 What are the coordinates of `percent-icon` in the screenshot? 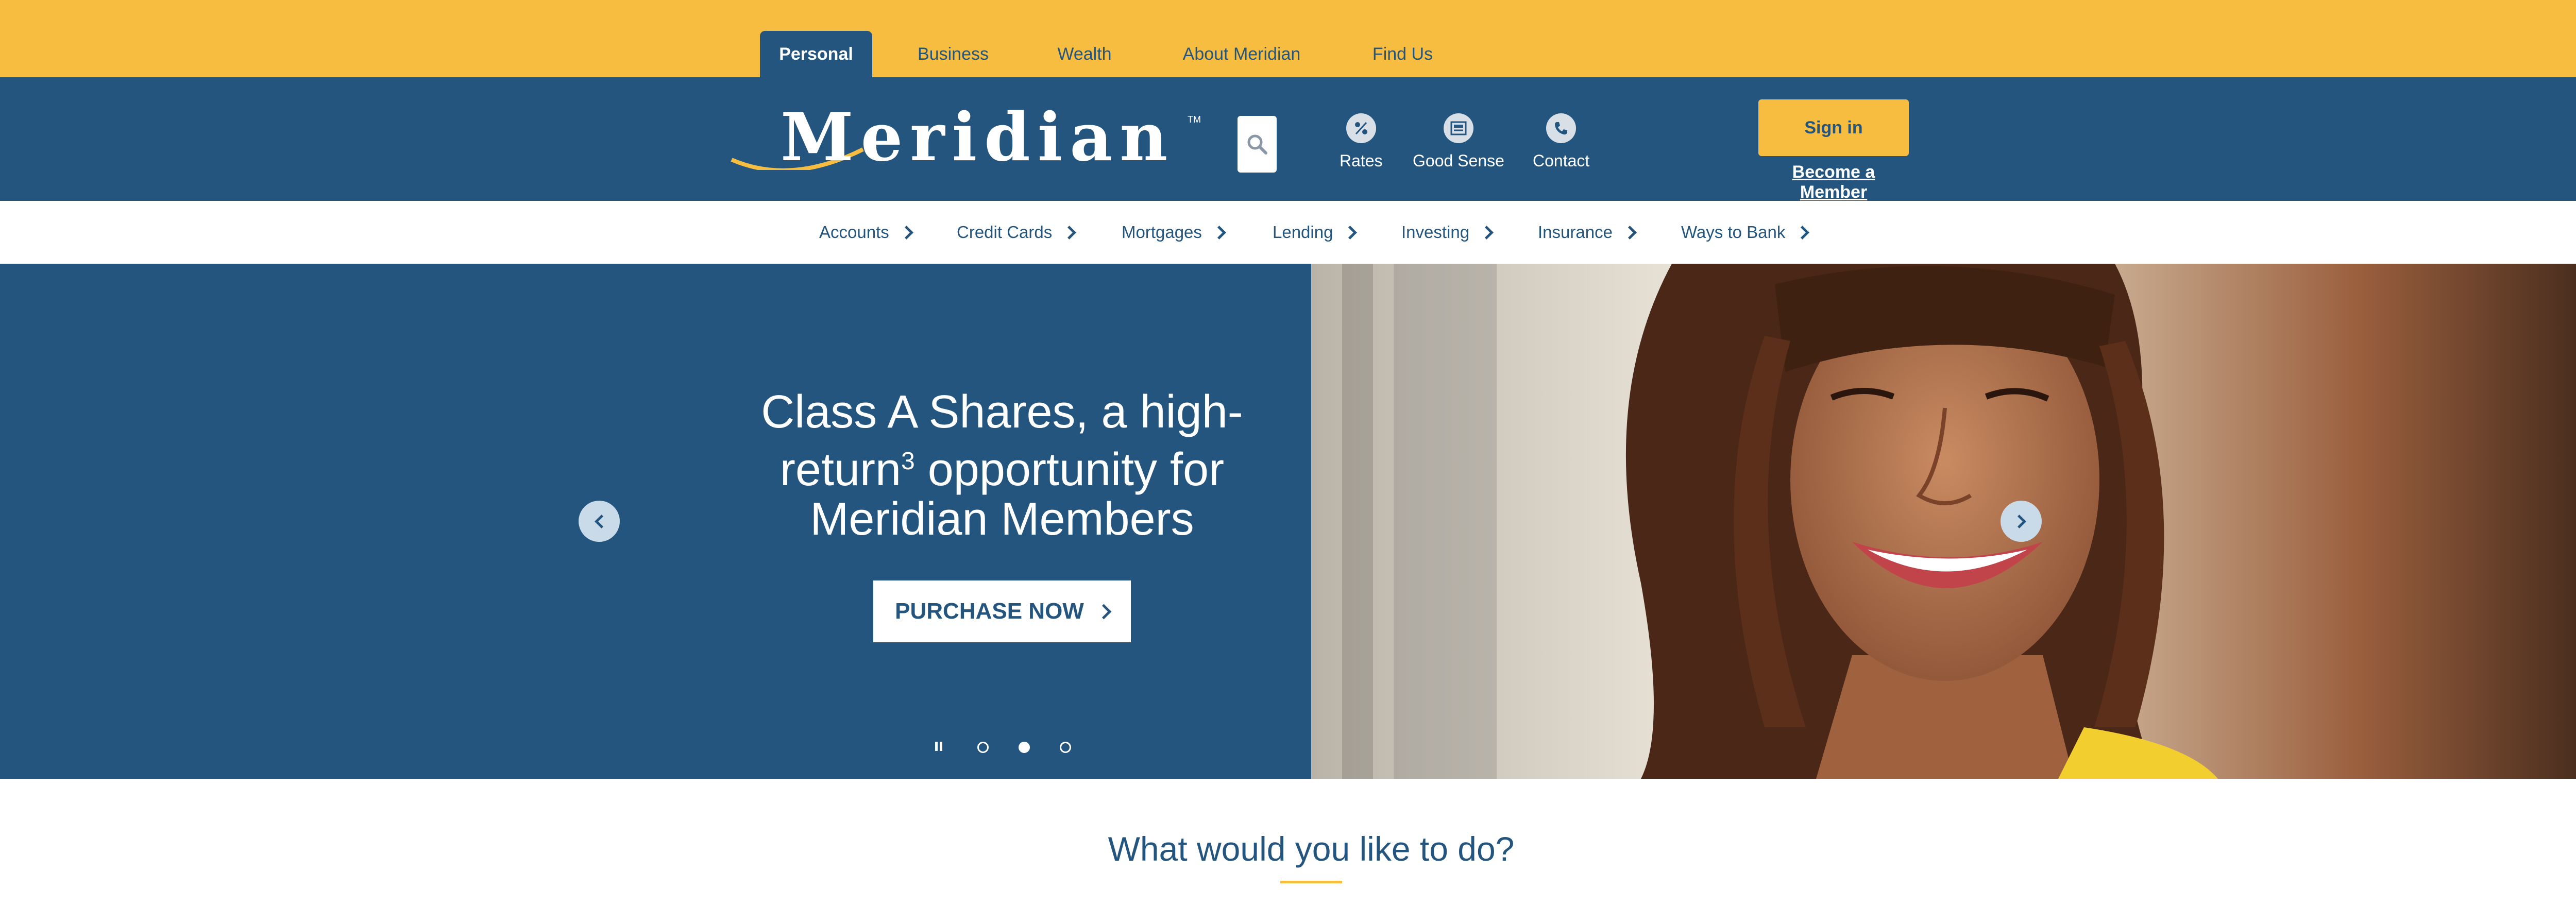 It's located at (1361, 128).